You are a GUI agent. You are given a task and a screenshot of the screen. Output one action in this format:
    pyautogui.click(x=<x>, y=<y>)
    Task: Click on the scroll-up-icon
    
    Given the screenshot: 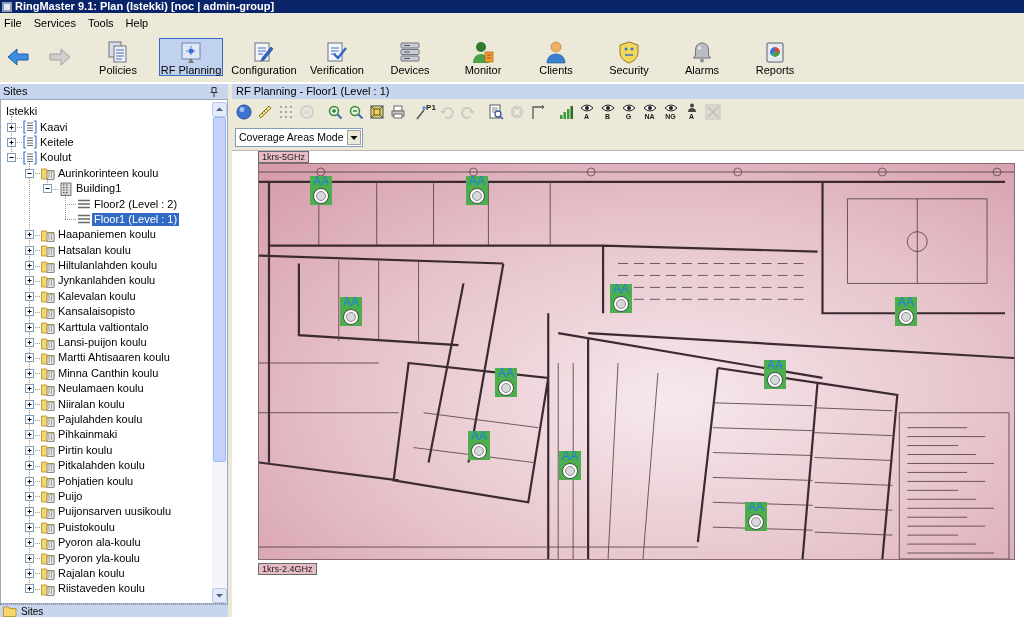 What is the action you would take?
    pyautogui.click(x=219, y=109)
    